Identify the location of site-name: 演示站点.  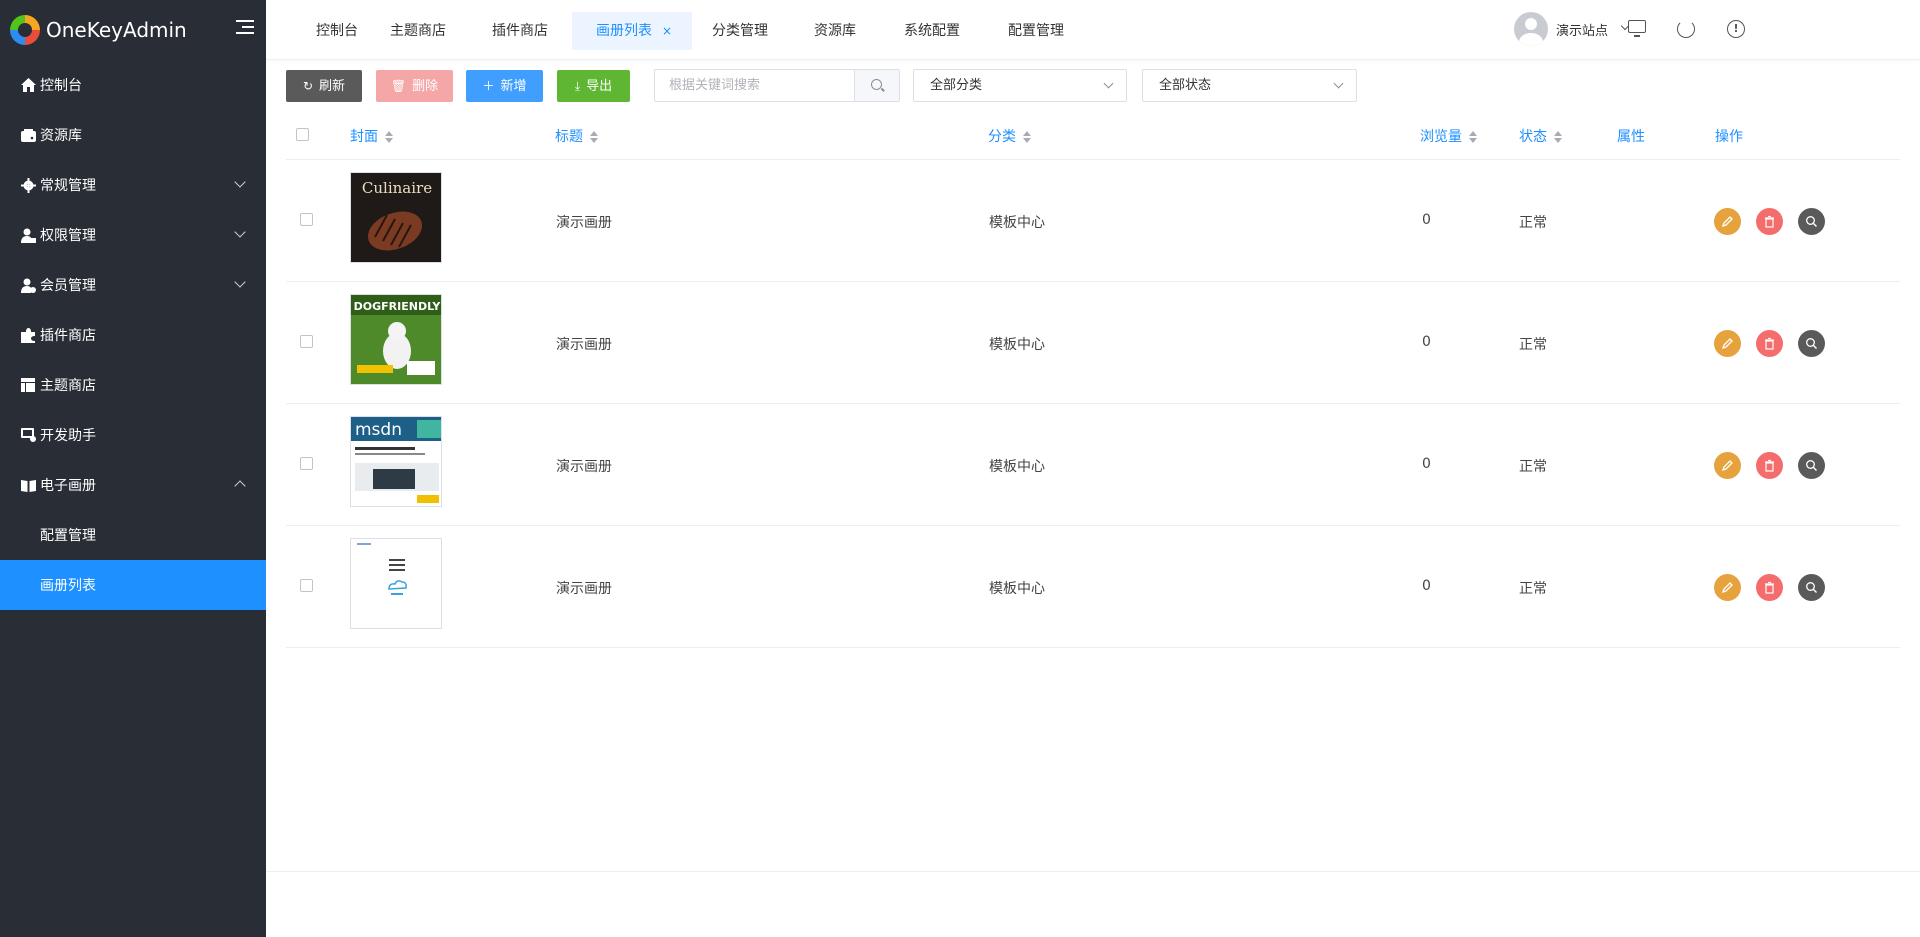
(1582, 29).